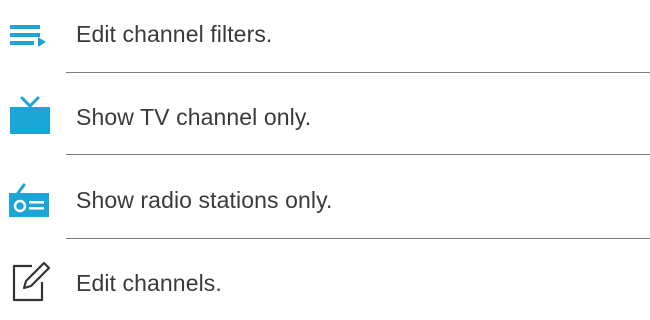 The image size is (650, 320). What do you see at coordinates (30, 35) in the screenshot?
I see `filter-list-icon` at bounding box center [30, 35].